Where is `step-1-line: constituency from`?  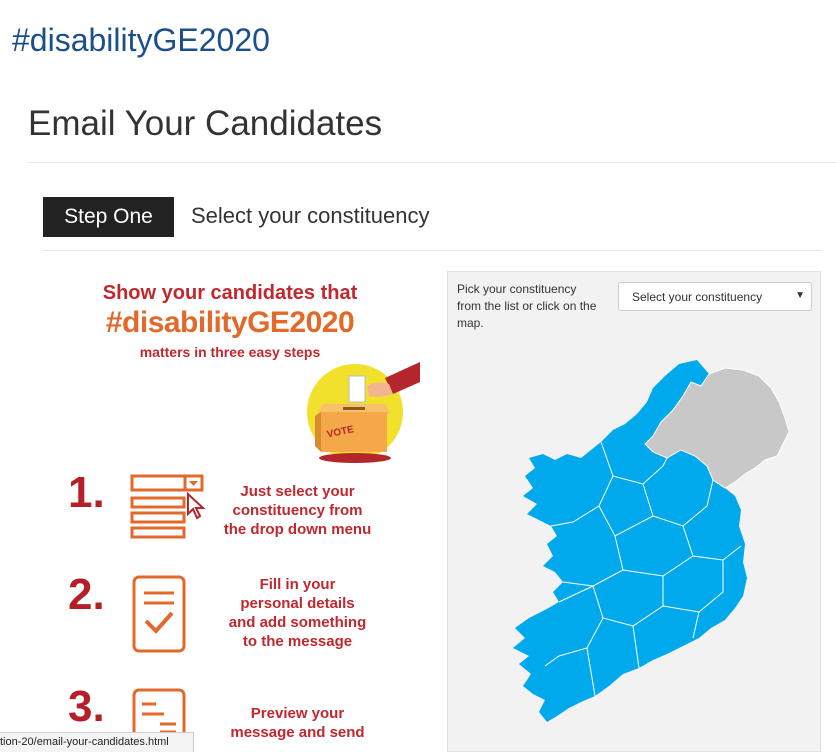
step-1-line: constituency from is located at coordinates (297, 510).